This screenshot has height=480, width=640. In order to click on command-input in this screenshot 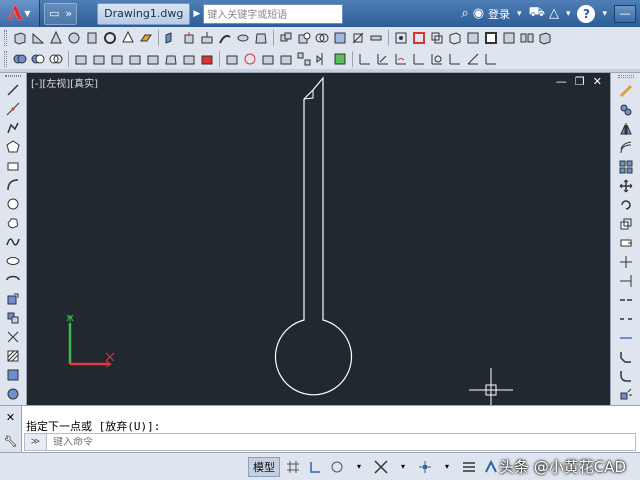, I will do `click(247, 442)`.